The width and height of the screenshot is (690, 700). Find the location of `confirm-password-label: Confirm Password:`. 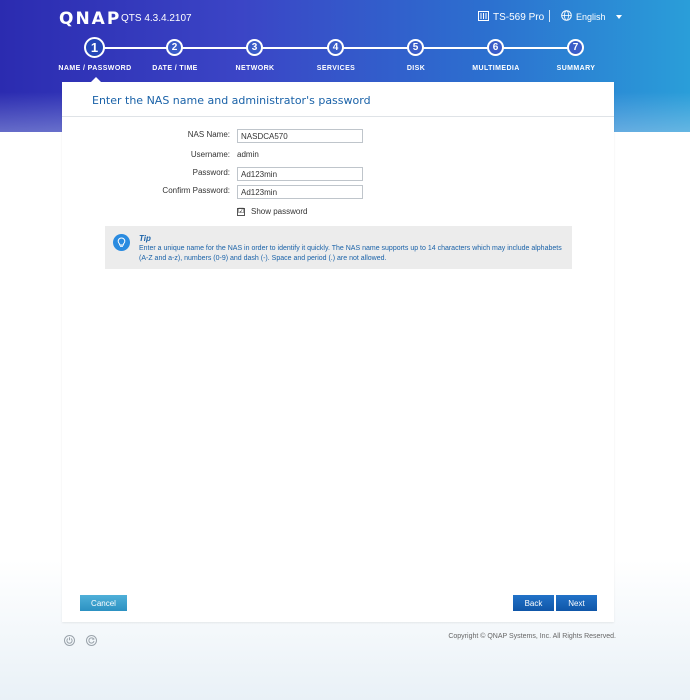

confirm-password-label: Confirm Password: is located at coordinates (196, 190).